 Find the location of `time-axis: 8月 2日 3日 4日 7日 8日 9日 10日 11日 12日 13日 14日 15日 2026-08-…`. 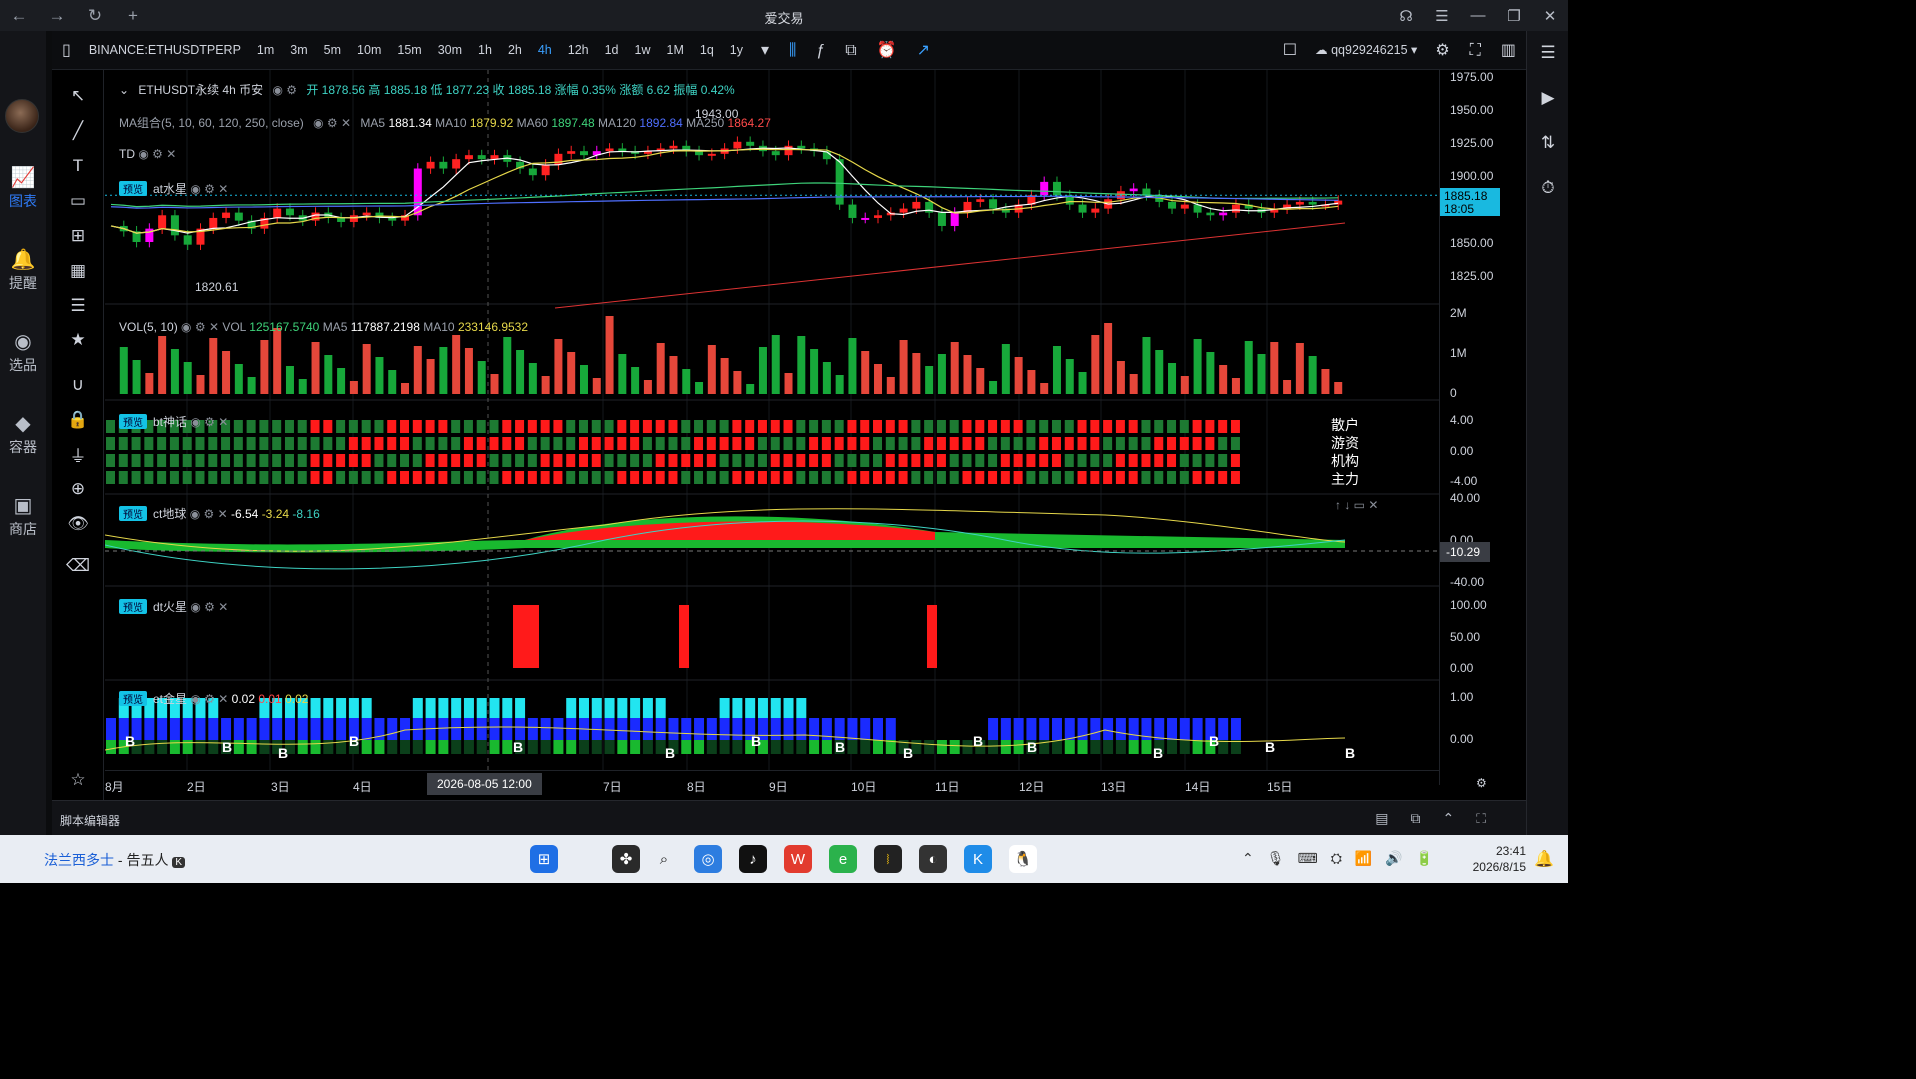

time-axis: 8月 2日 3日 4日 7日 8日 9日 10日 11日 12日 13日 14日 15日 2026-08-… is located at coordinates (772, 785).